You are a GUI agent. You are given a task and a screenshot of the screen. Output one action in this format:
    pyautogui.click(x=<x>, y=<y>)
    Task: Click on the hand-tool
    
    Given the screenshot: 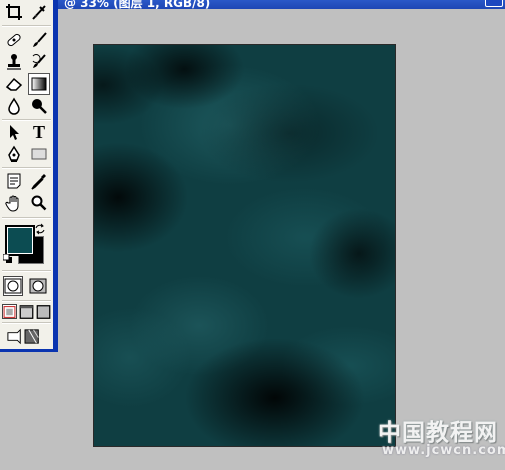 What is the action you would take?
    pyautogui.click(x=14, y=203)
    